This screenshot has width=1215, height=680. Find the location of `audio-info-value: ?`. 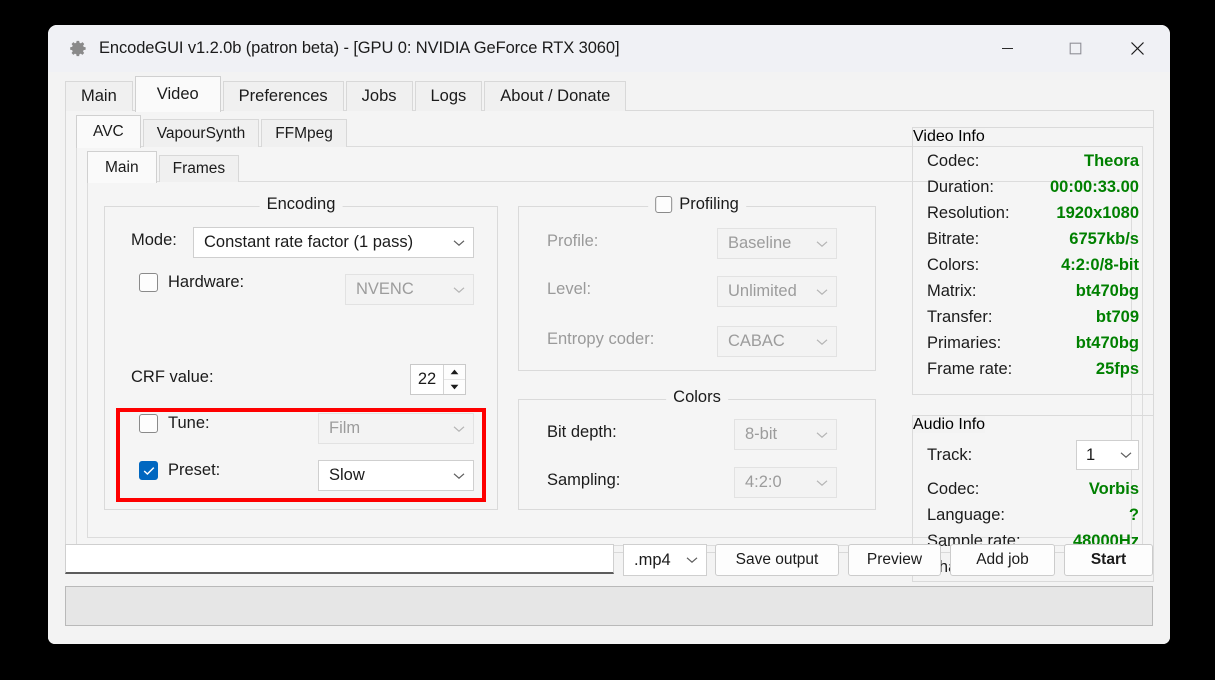

audio-info-value: ? is located at coordinates (1133, 514).